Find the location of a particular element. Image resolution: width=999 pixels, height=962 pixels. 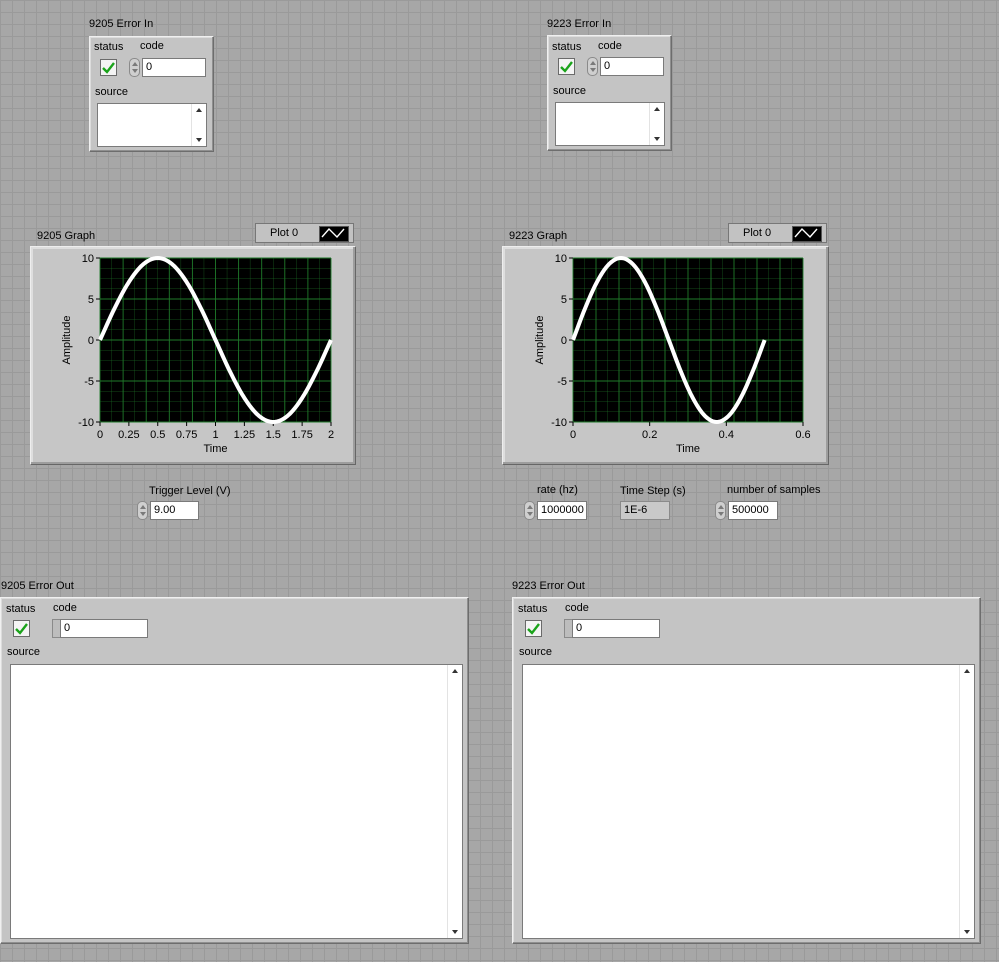

time-step-indicator: 1E-6 is located at coordinates (645, 510).